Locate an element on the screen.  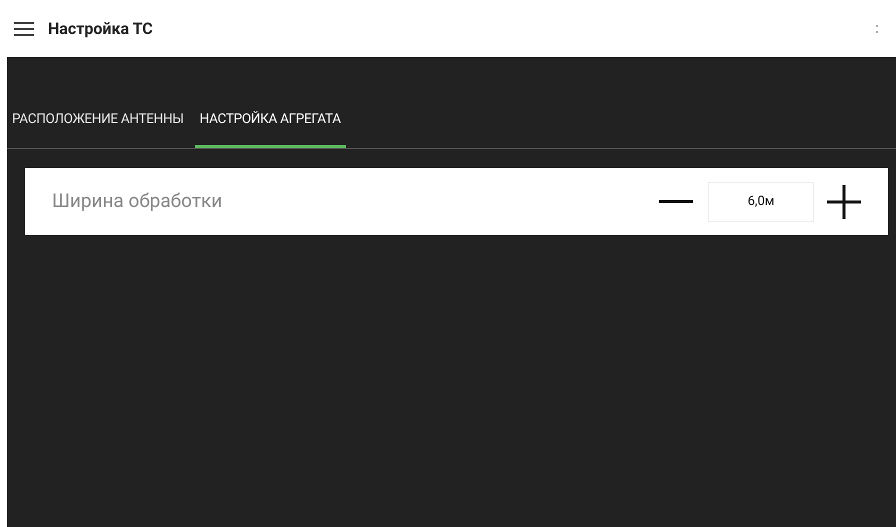
tab: НАСТРОЙКА АГРЕГАТА is located at coordinates (270, 121).